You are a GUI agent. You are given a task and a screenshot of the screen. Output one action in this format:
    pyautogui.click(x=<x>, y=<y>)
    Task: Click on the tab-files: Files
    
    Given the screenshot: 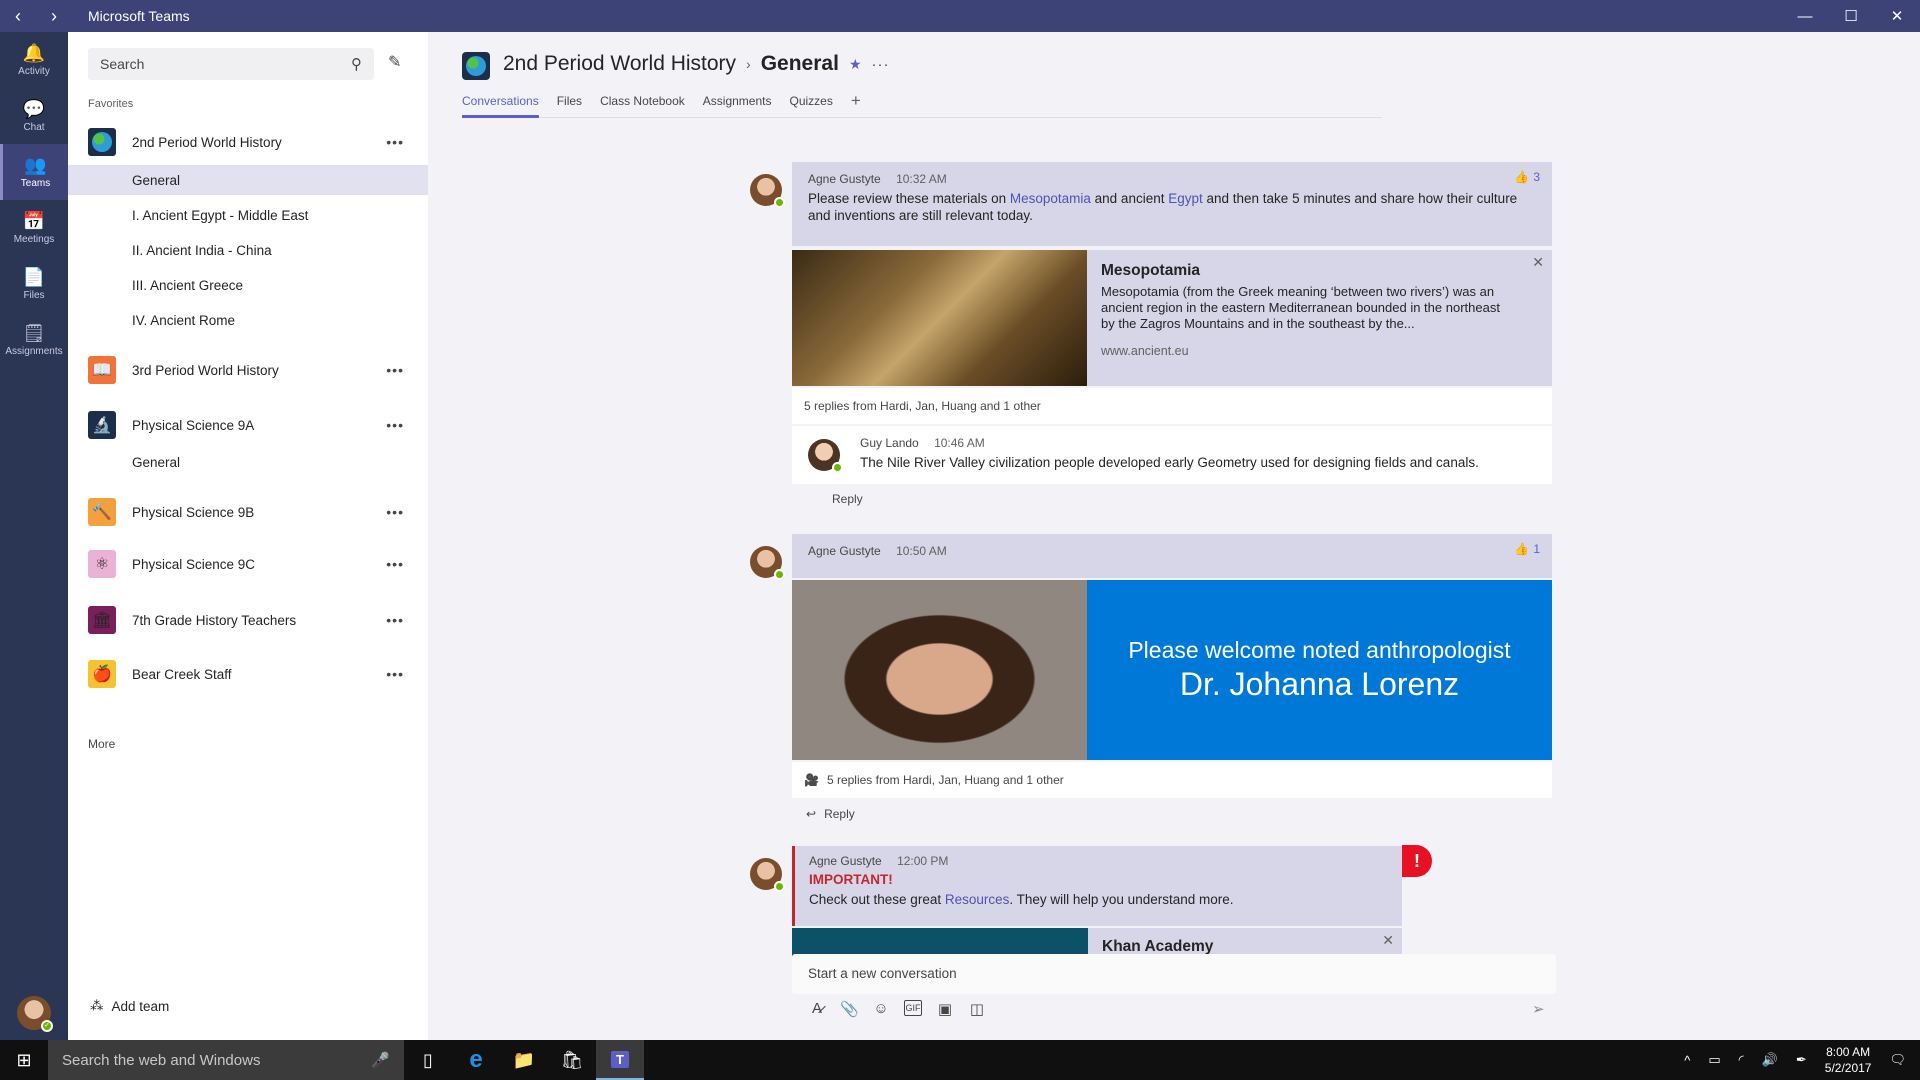 What is the action you would take?
    pyautogui.click(x=569, y=105)
    